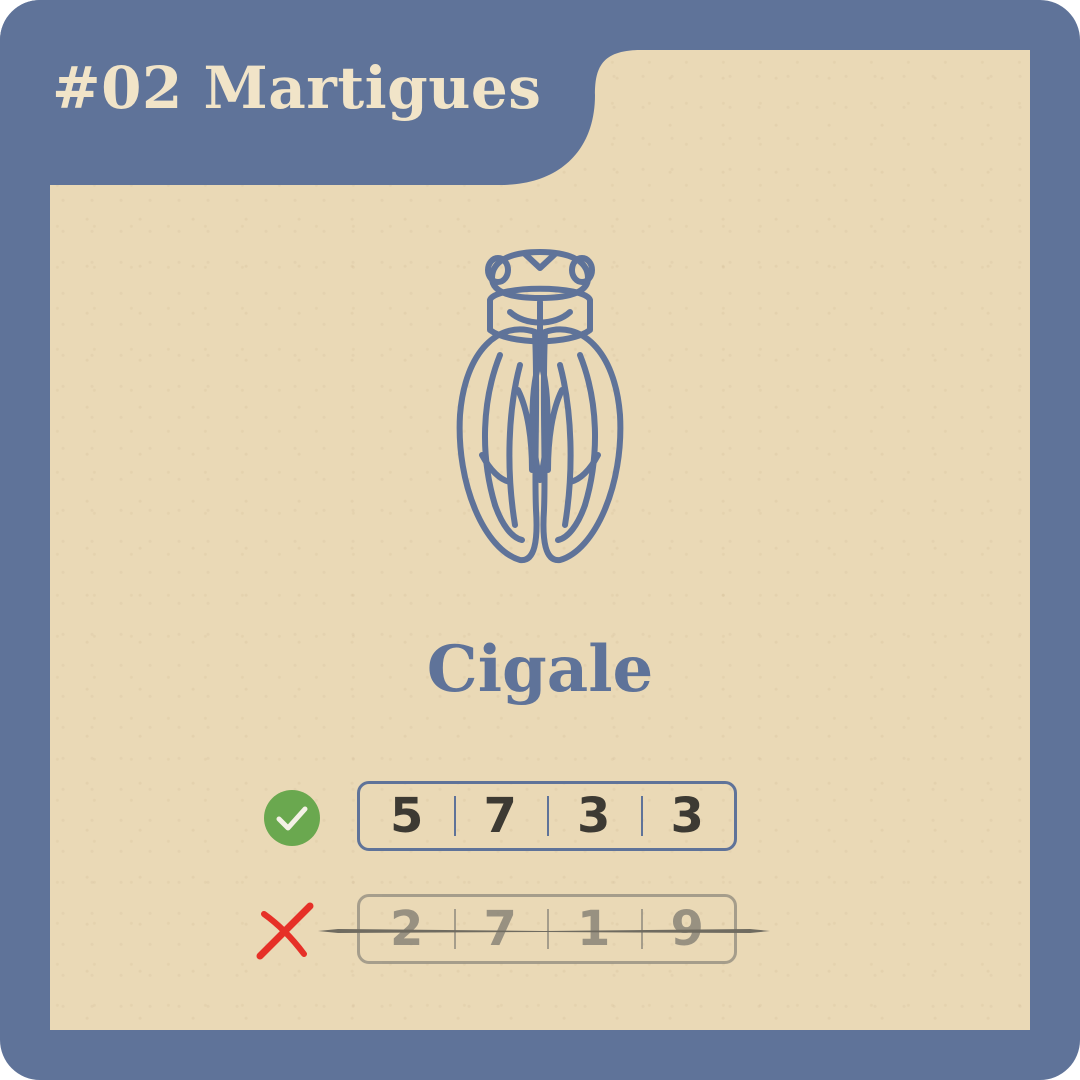 The image size is (1080, 1080). Describe the element at coordinates (285, 931) in the screenshot. I see `red-cross-icon` at that location.